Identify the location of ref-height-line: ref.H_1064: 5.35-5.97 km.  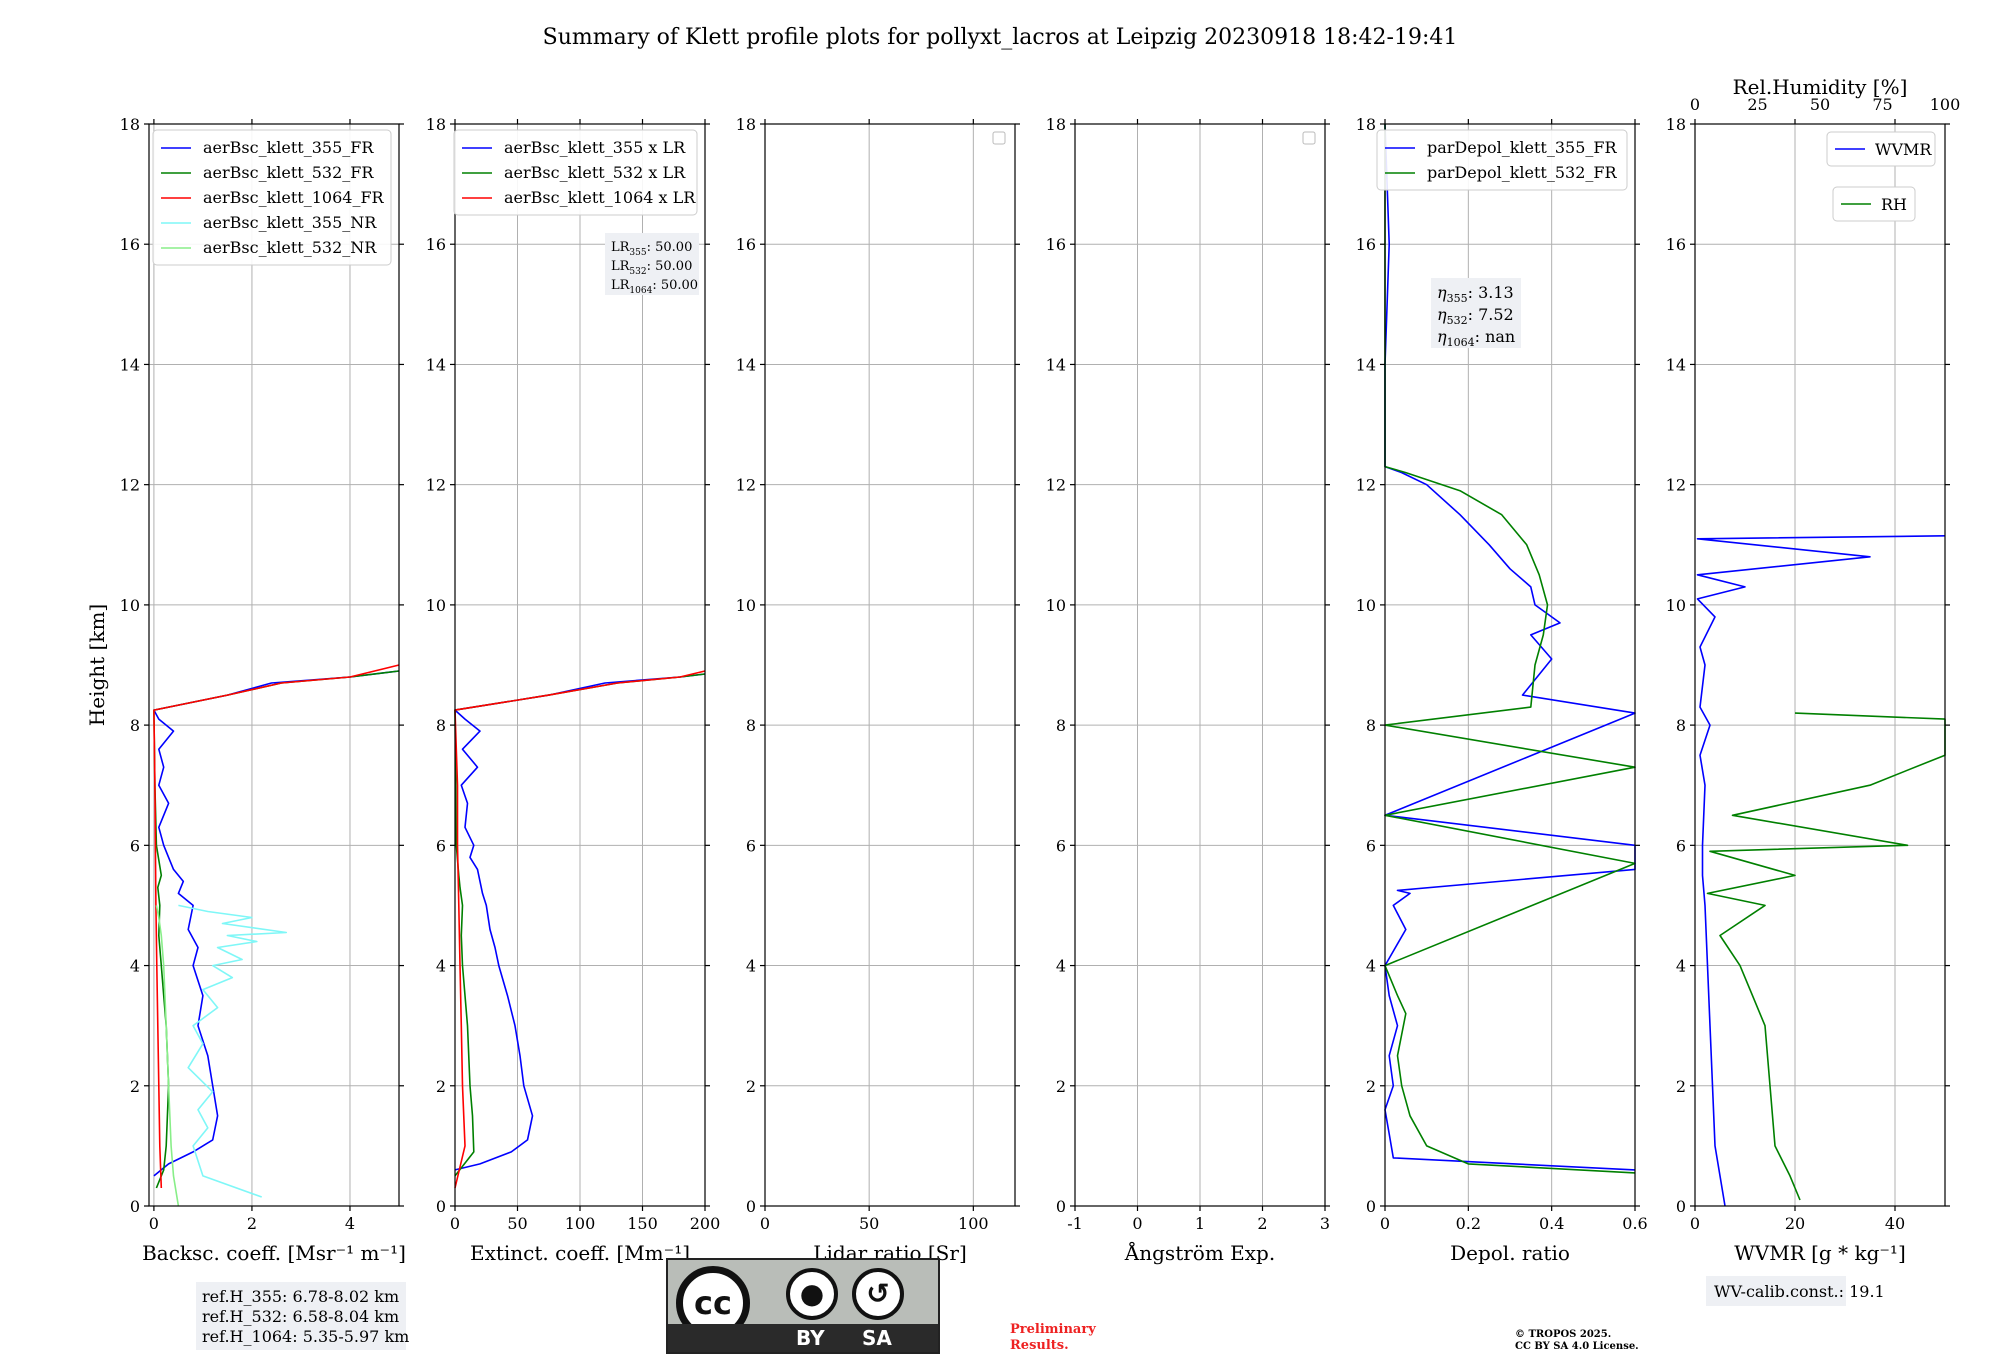
(305, 1336).